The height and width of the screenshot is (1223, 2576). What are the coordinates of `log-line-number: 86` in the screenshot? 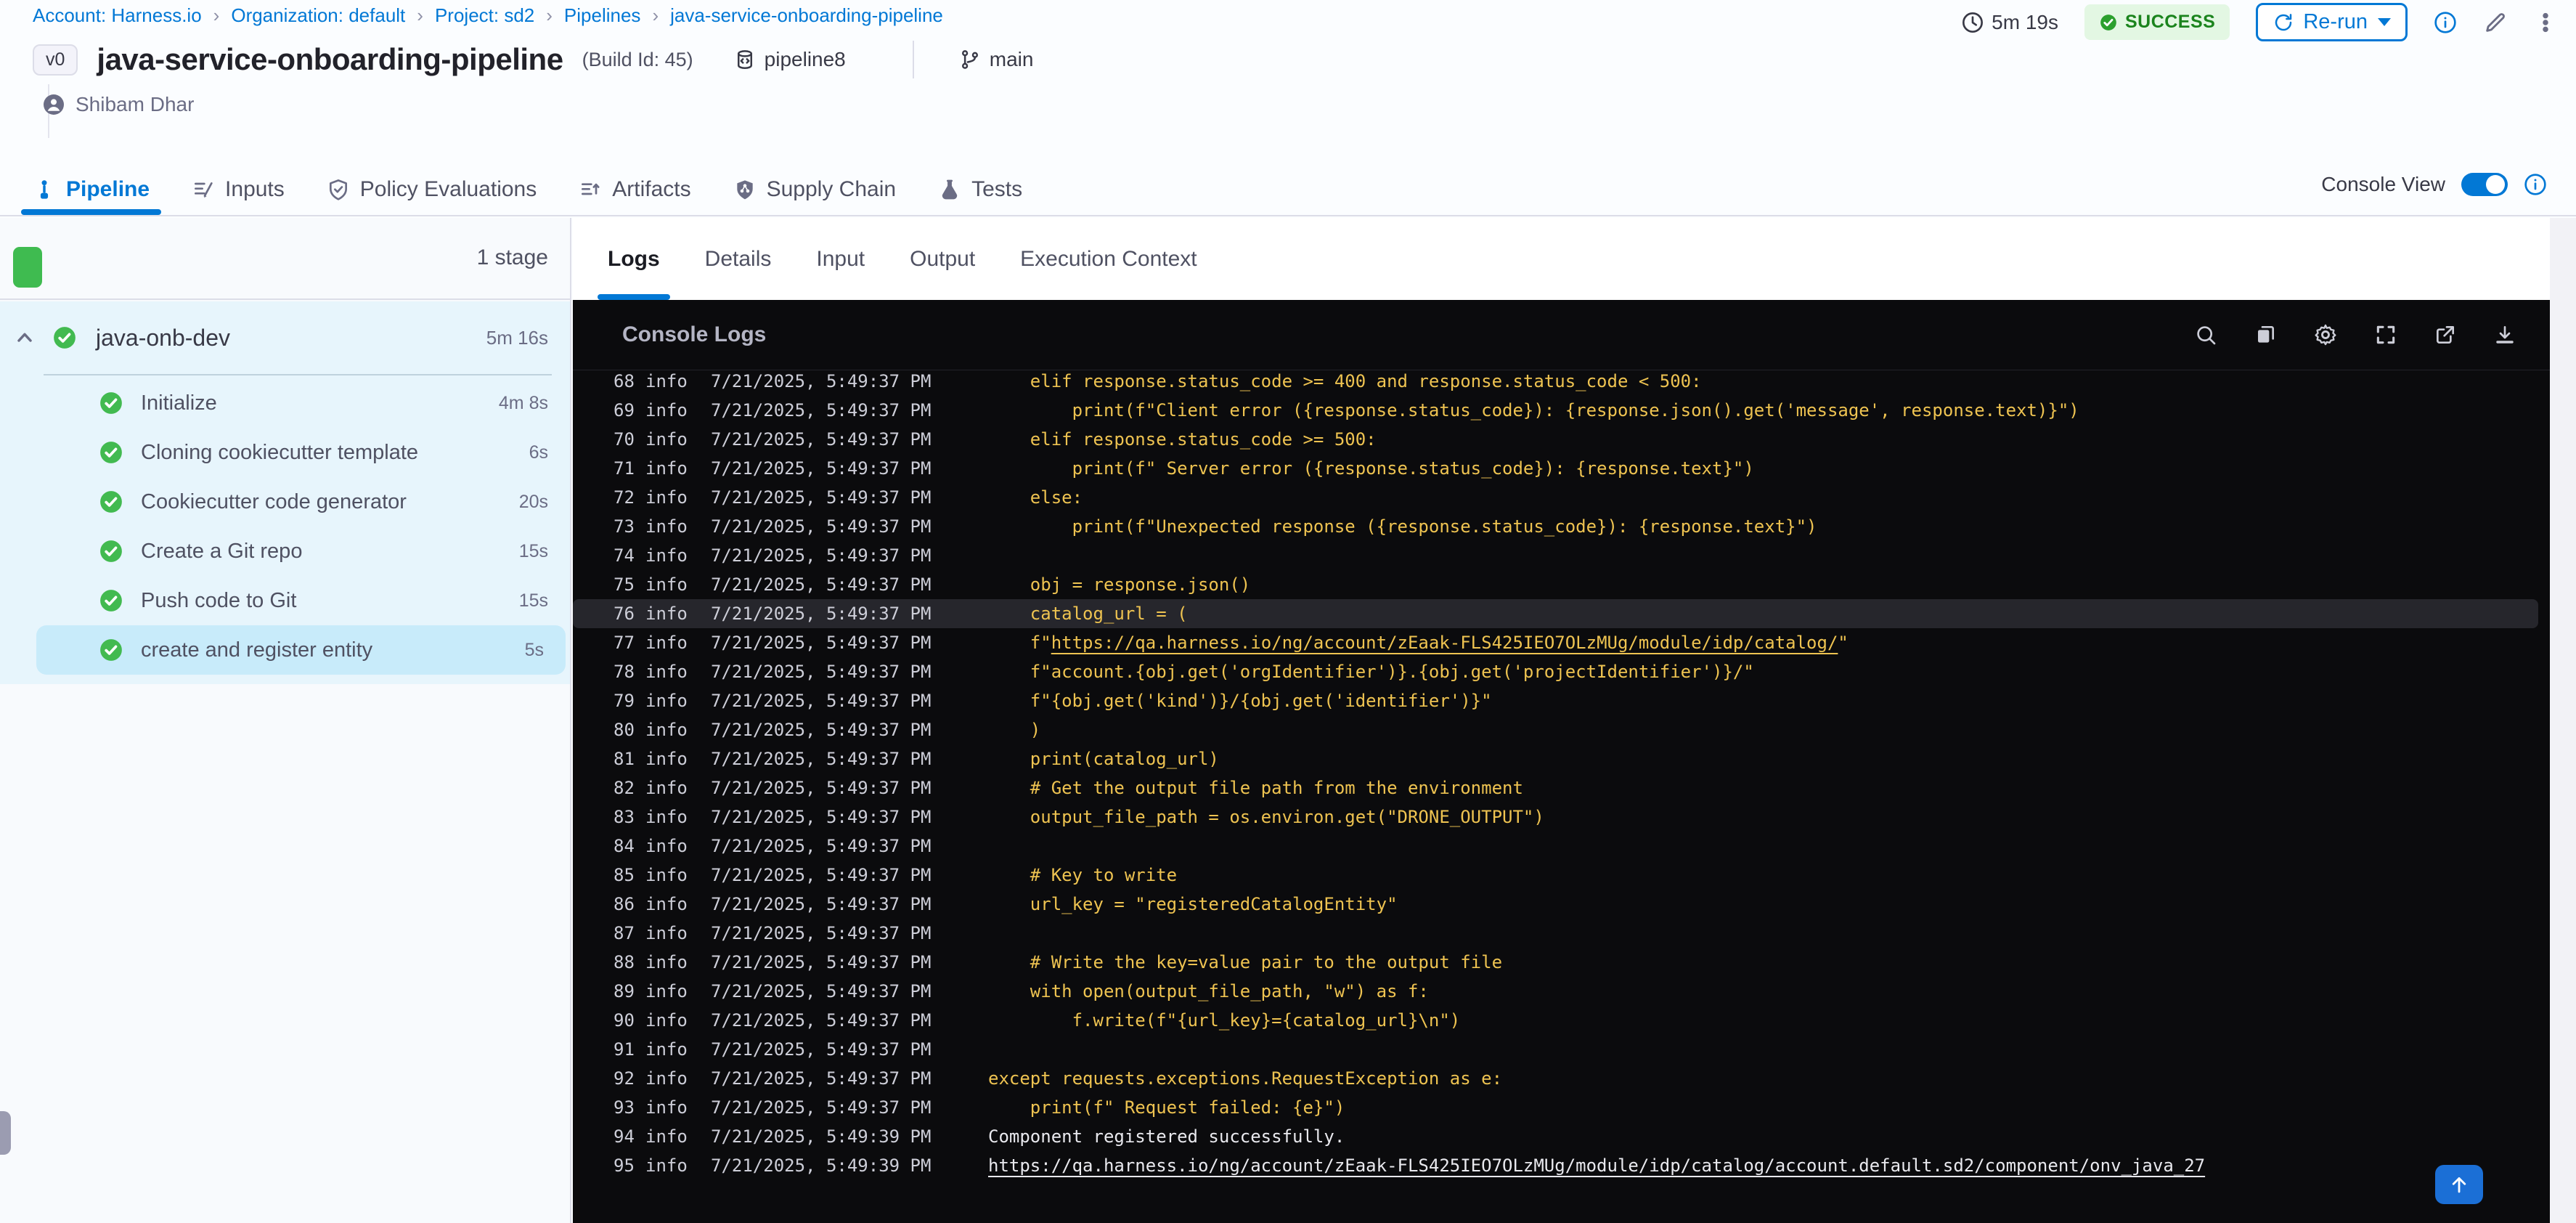 It's located at (624, 904).